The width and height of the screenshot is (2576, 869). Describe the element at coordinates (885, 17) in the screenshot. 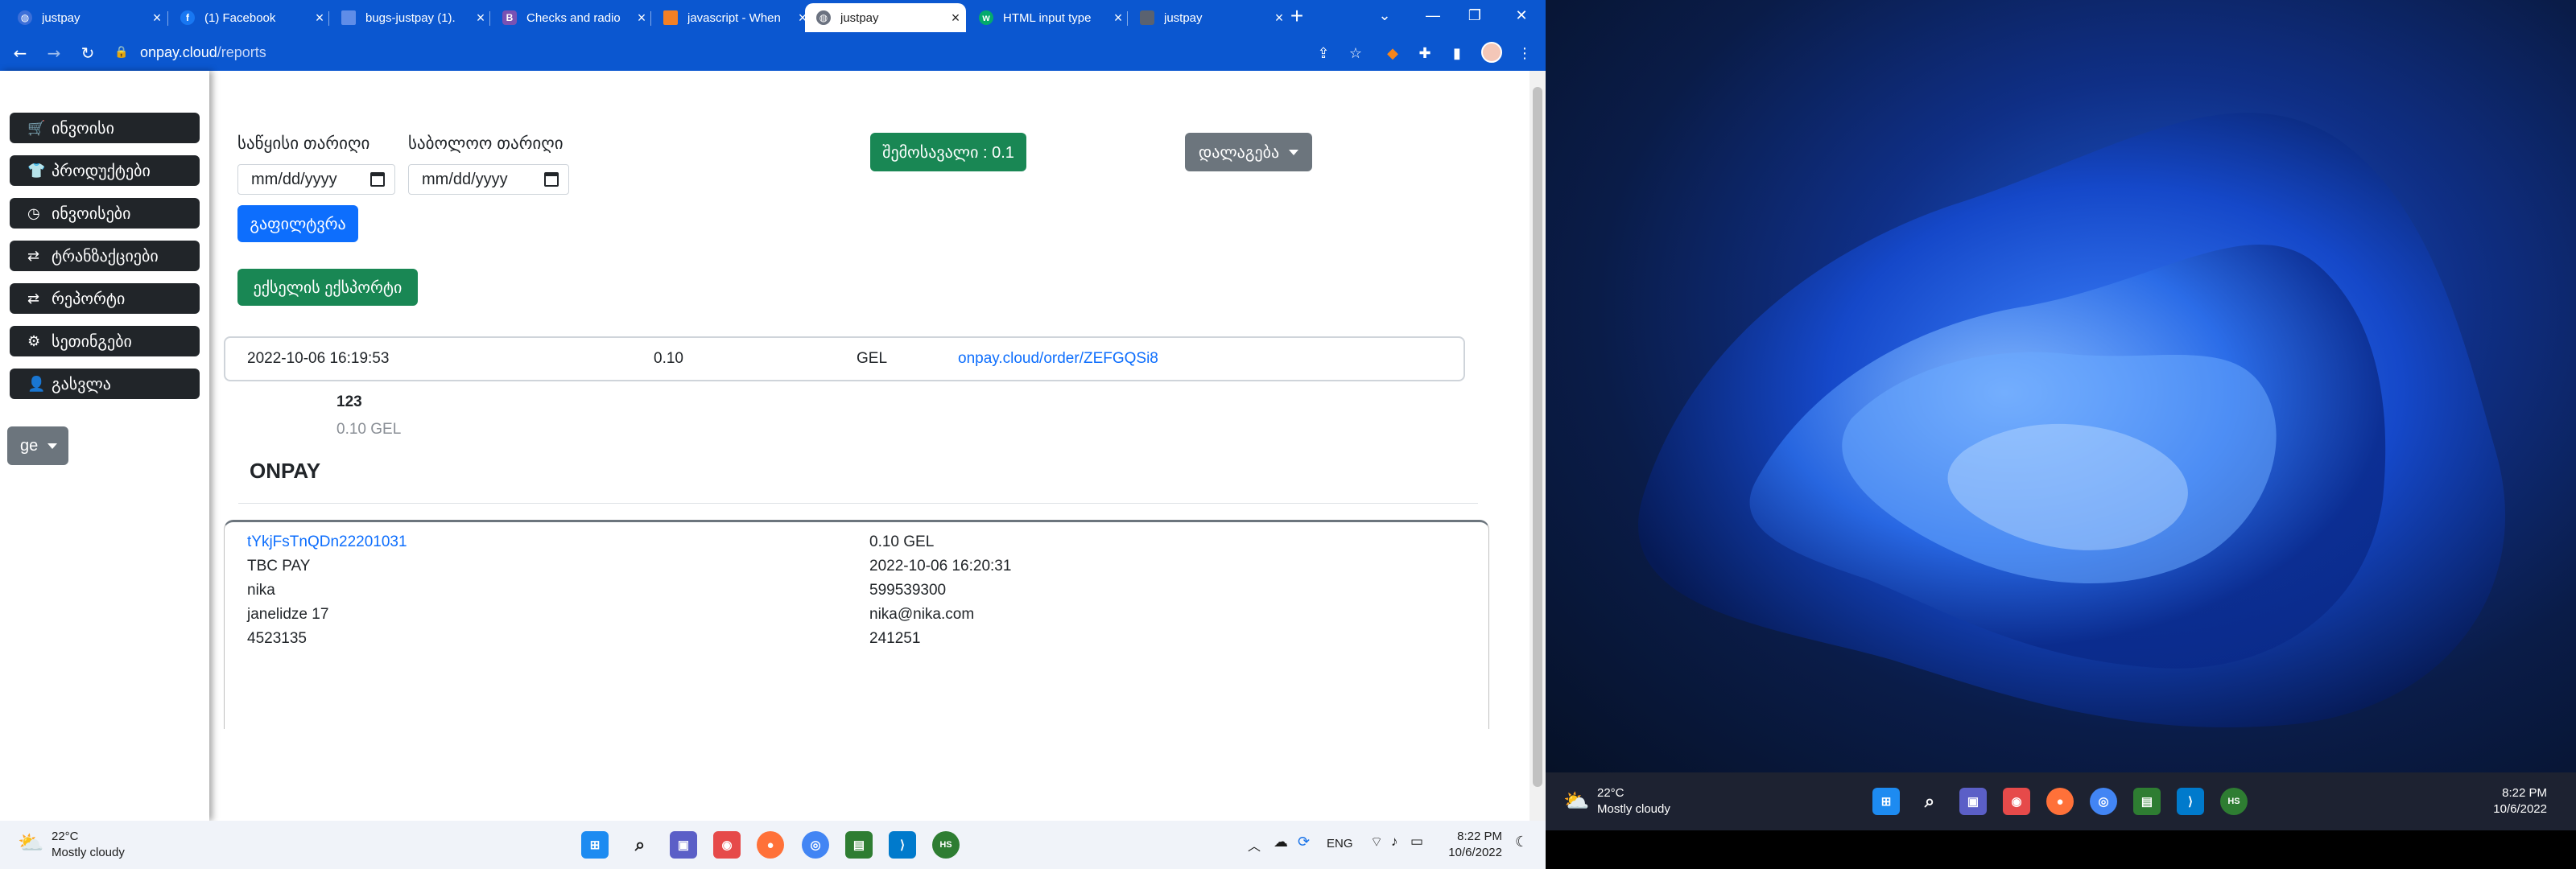

I see `tab-justpay-active: ◍ justpay ×` at that location.